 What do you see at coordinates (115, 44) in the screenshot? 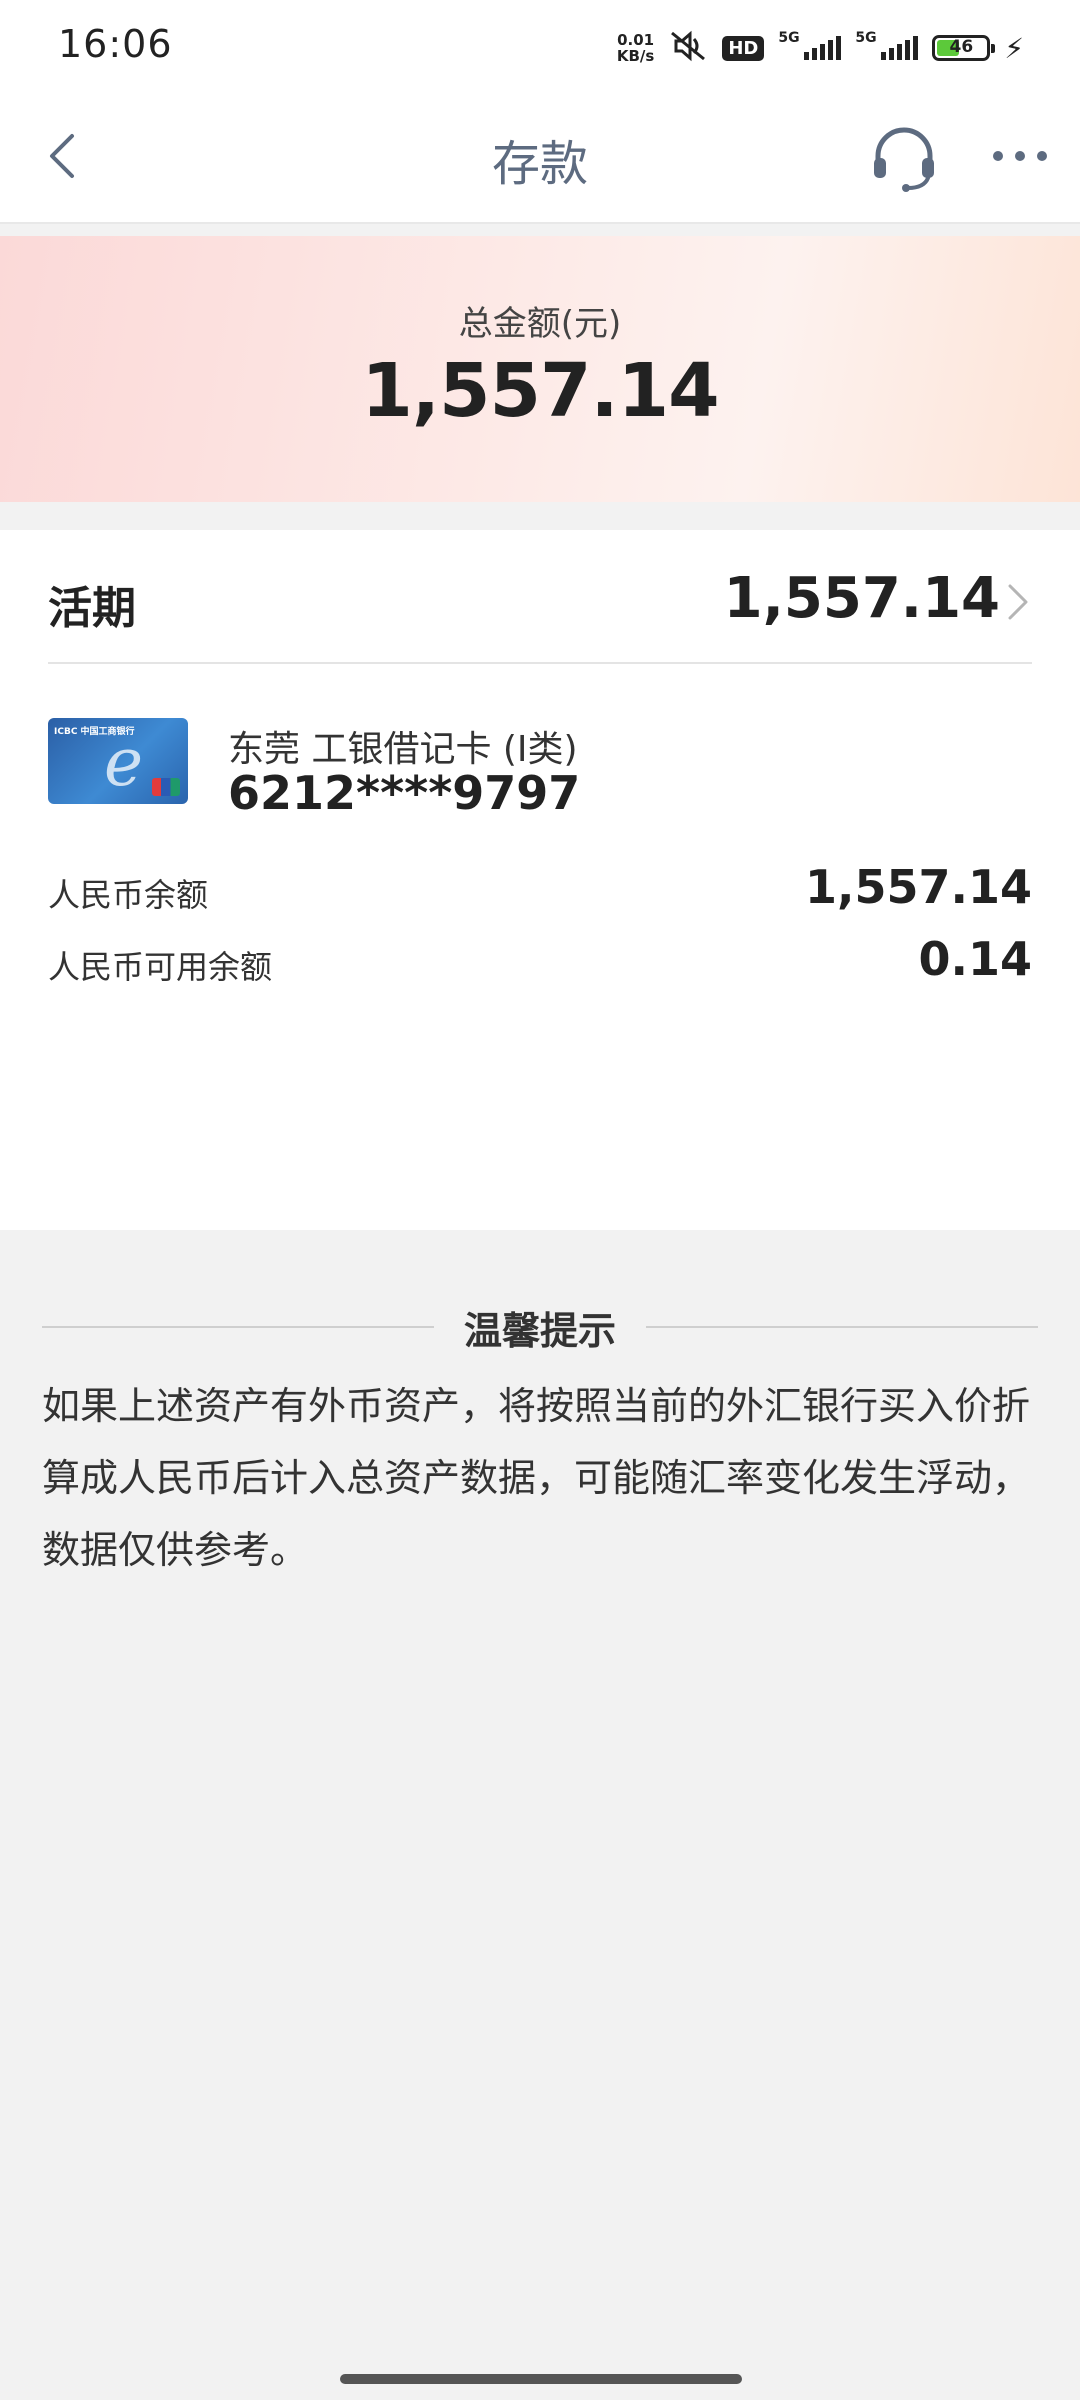
I see `status-time: 16:06` at bounding box center [115, 44].